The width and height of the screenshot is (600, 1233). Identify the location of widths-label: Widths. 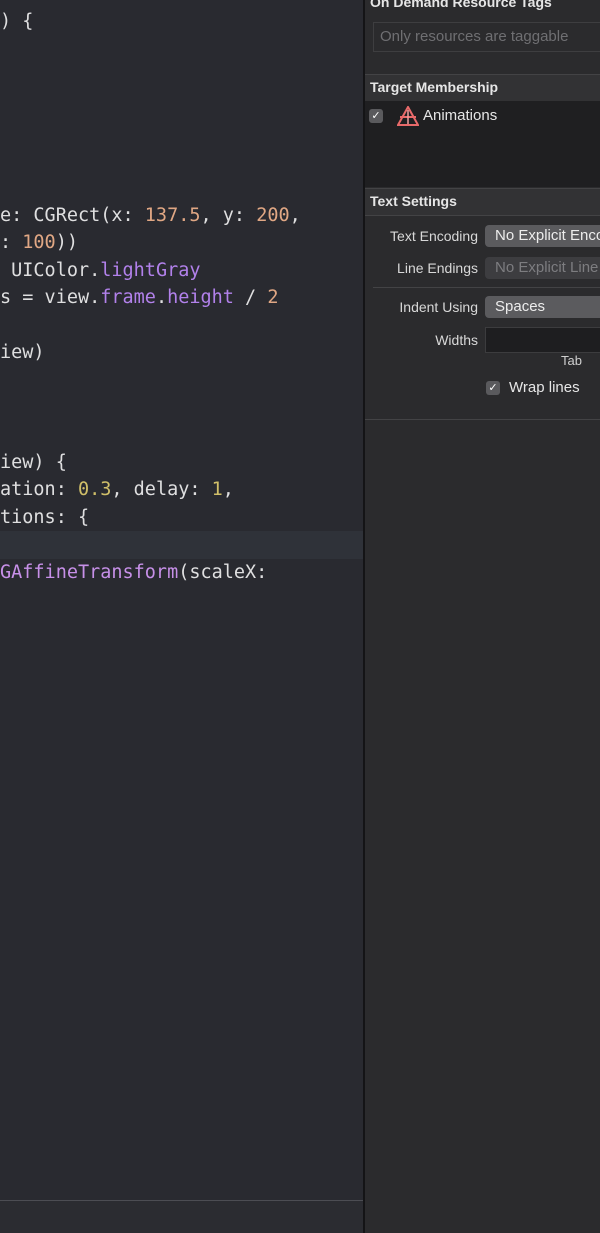
(456, 340).